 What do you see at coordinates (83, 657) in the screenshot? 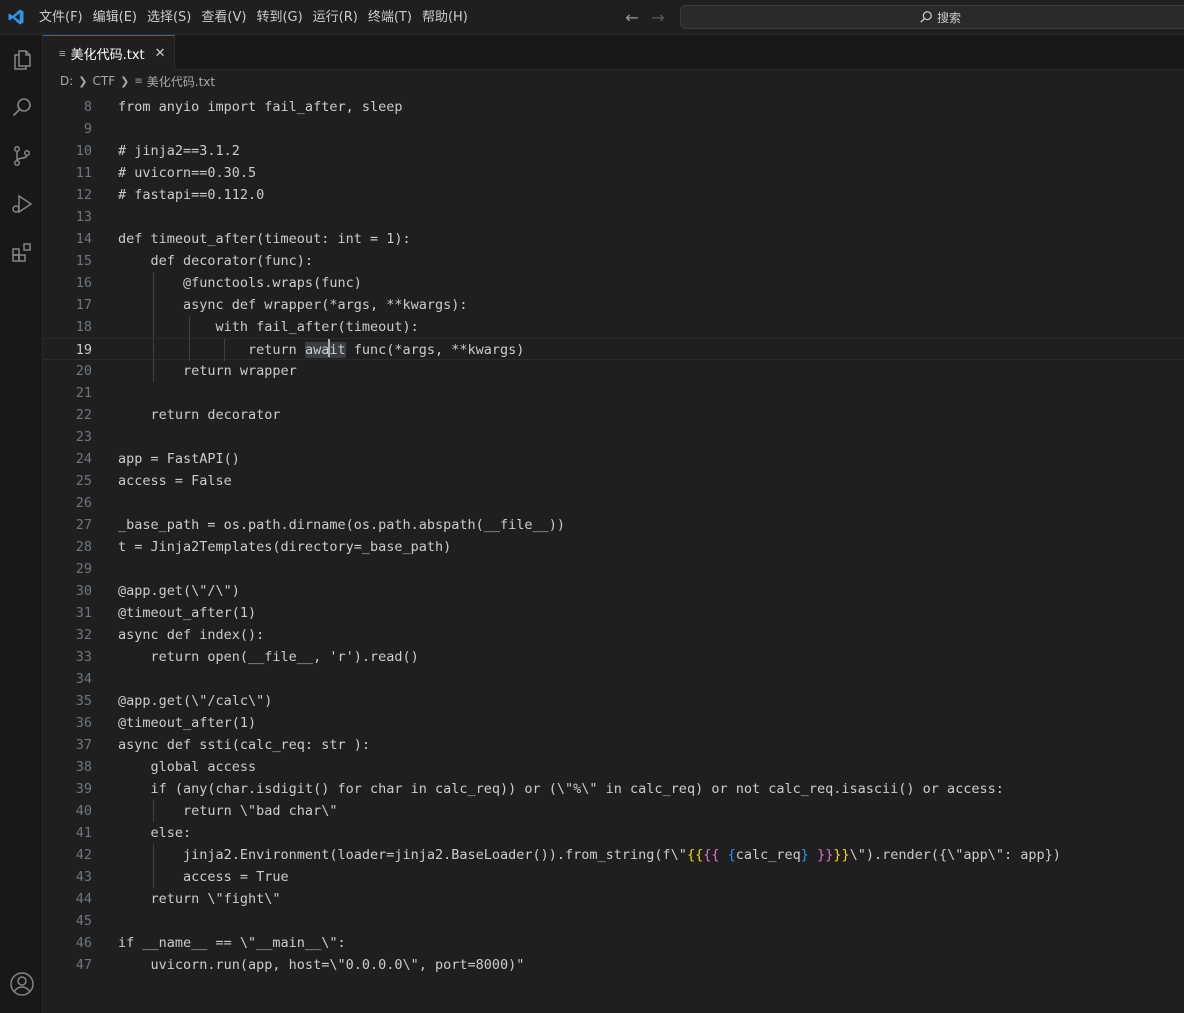
I see `line-number: 33` at bounding box center [83, 657].